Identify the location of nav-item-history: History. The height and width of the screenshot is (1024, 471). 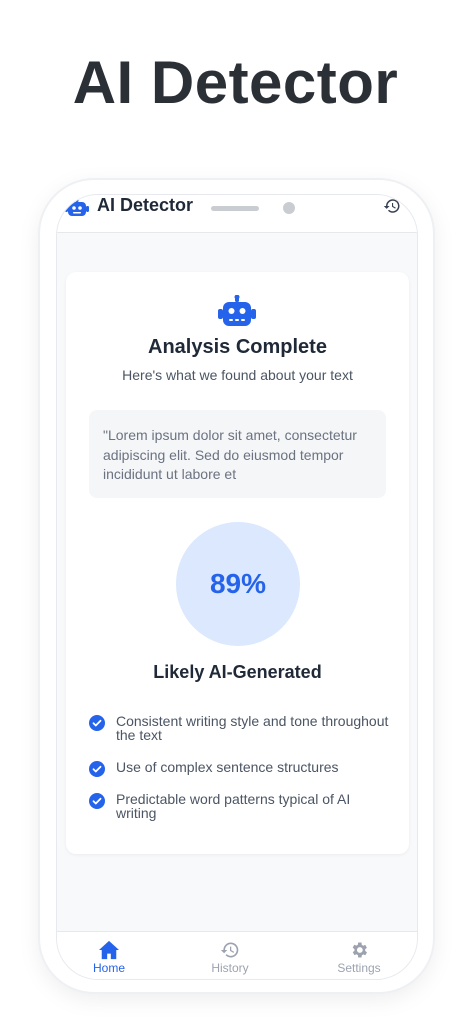
(230, 957).